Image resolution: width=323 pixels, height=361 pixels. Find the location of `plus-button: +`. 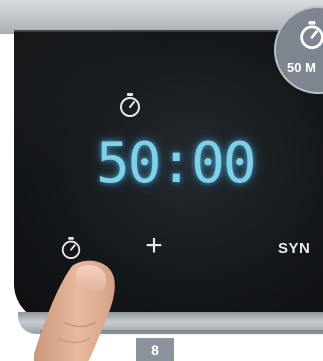

plus-button: + is located at coordinates (154, 246).